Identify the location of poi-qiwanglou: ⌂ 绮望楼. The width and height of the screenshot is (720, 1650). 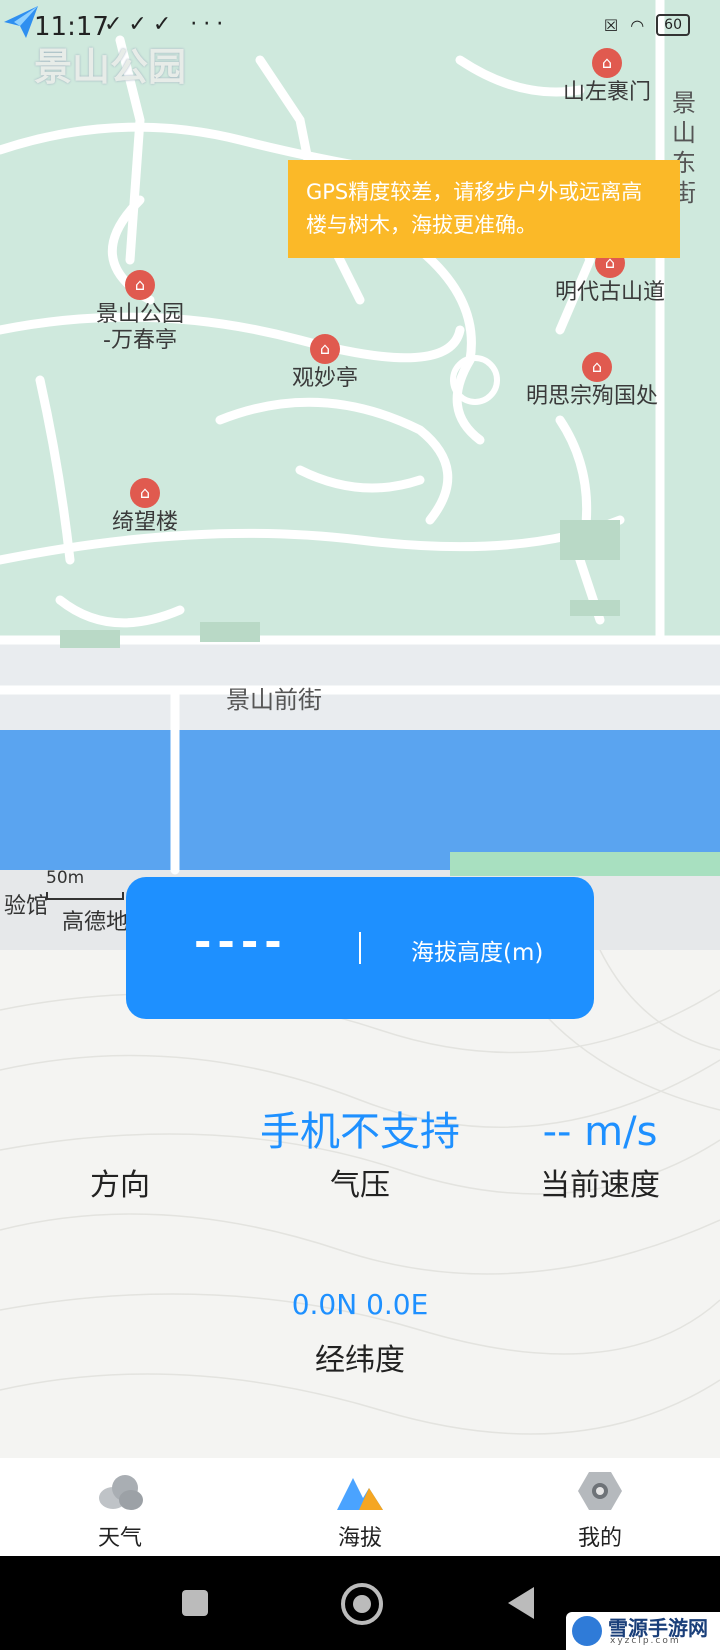
(145, 507).